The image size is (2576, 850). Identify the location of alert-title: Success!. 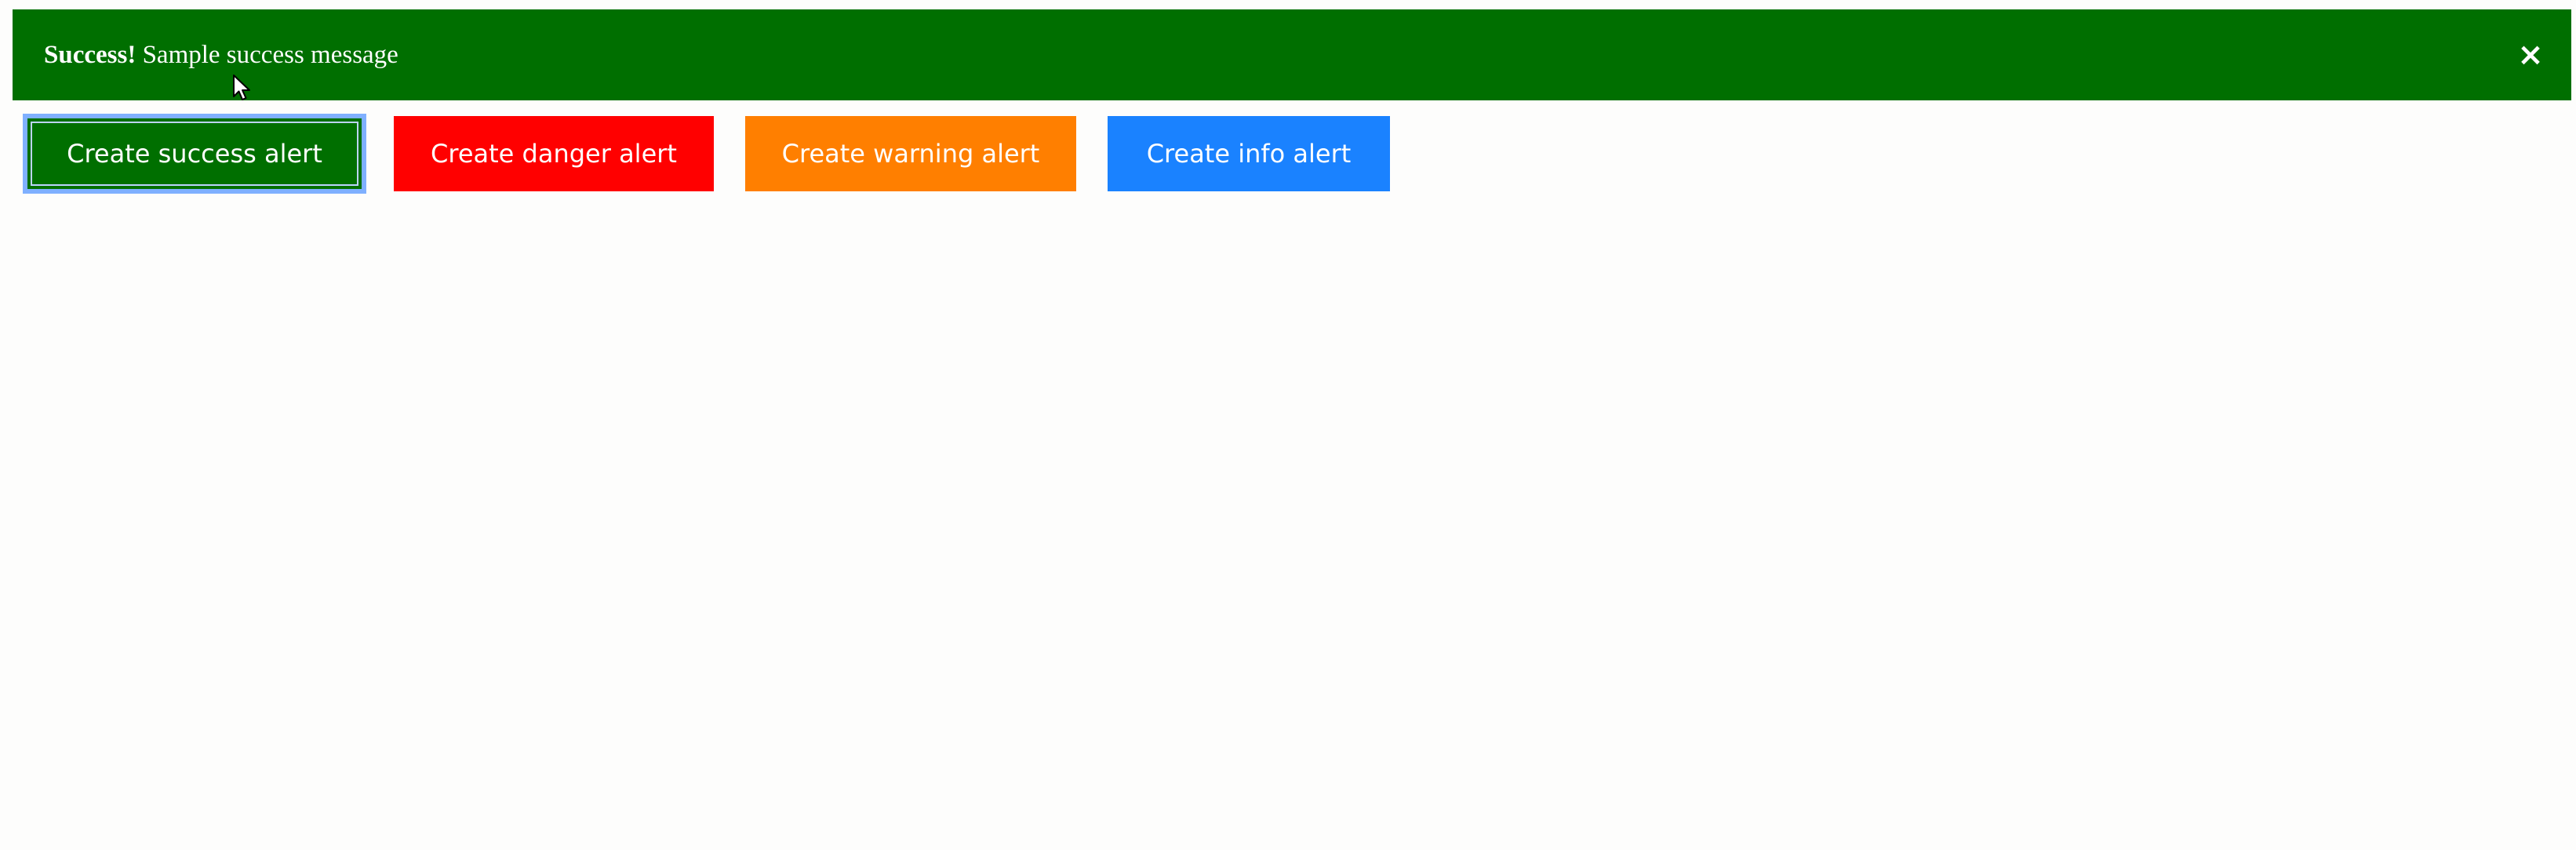
(90, 55).